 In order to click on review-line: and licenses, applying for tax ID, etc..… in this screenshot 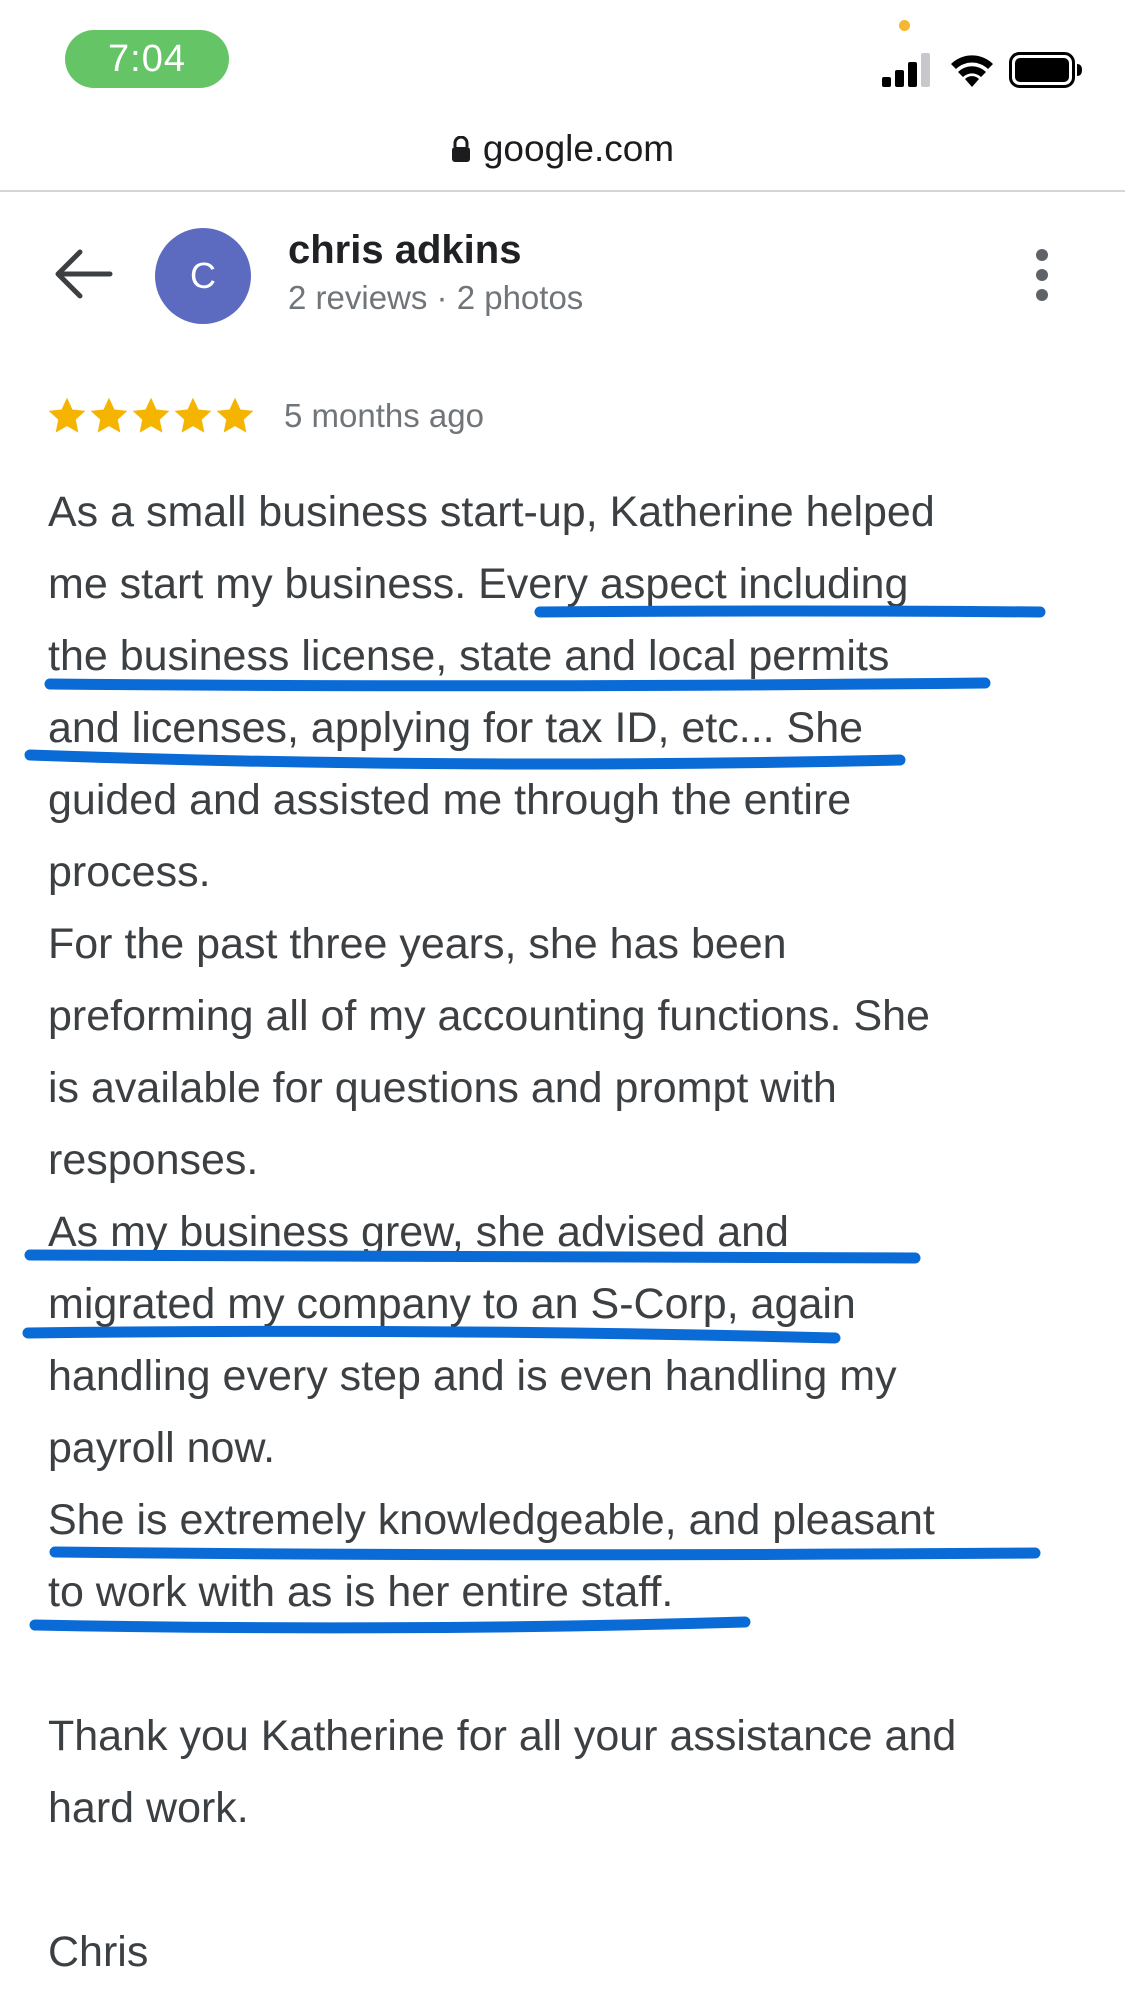, I will do `click(456, 728)`.